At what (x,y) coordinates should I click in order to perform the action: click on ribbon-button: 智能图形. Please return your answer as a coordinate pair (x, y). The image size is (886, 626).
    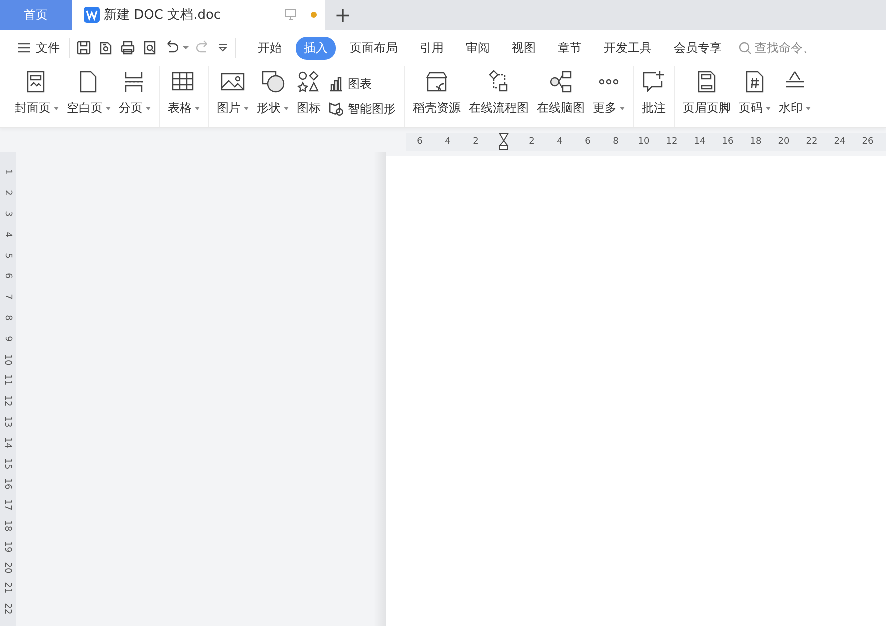
    Looking at the image, I should click on (362, 109).